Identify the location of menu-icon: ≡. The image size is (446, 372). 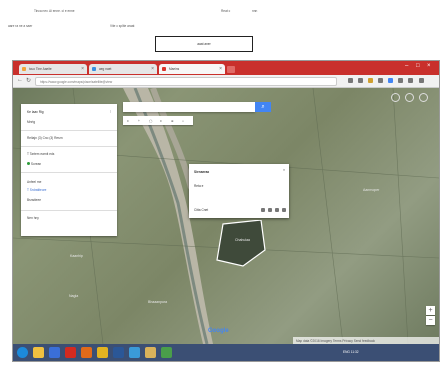
(128, 121).